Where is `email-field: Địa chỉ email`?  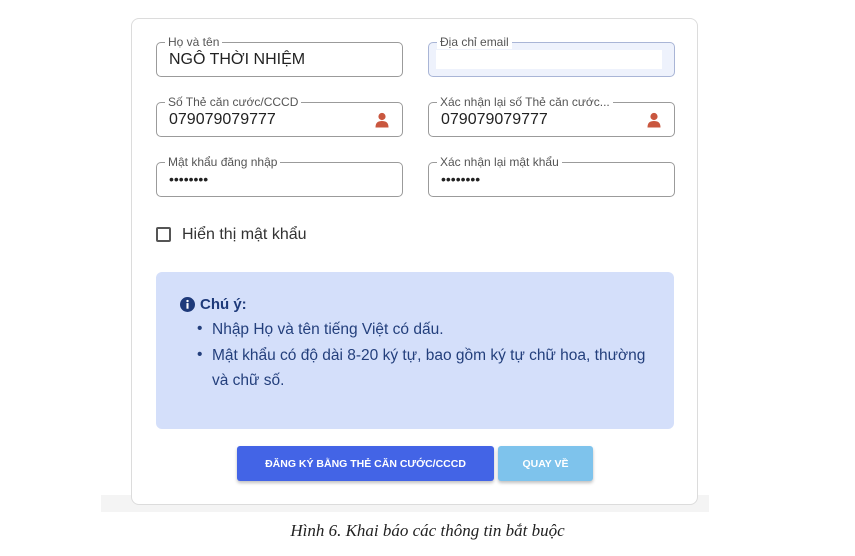
email-field: Địa chỉ email is located at coordinates (551, 56).